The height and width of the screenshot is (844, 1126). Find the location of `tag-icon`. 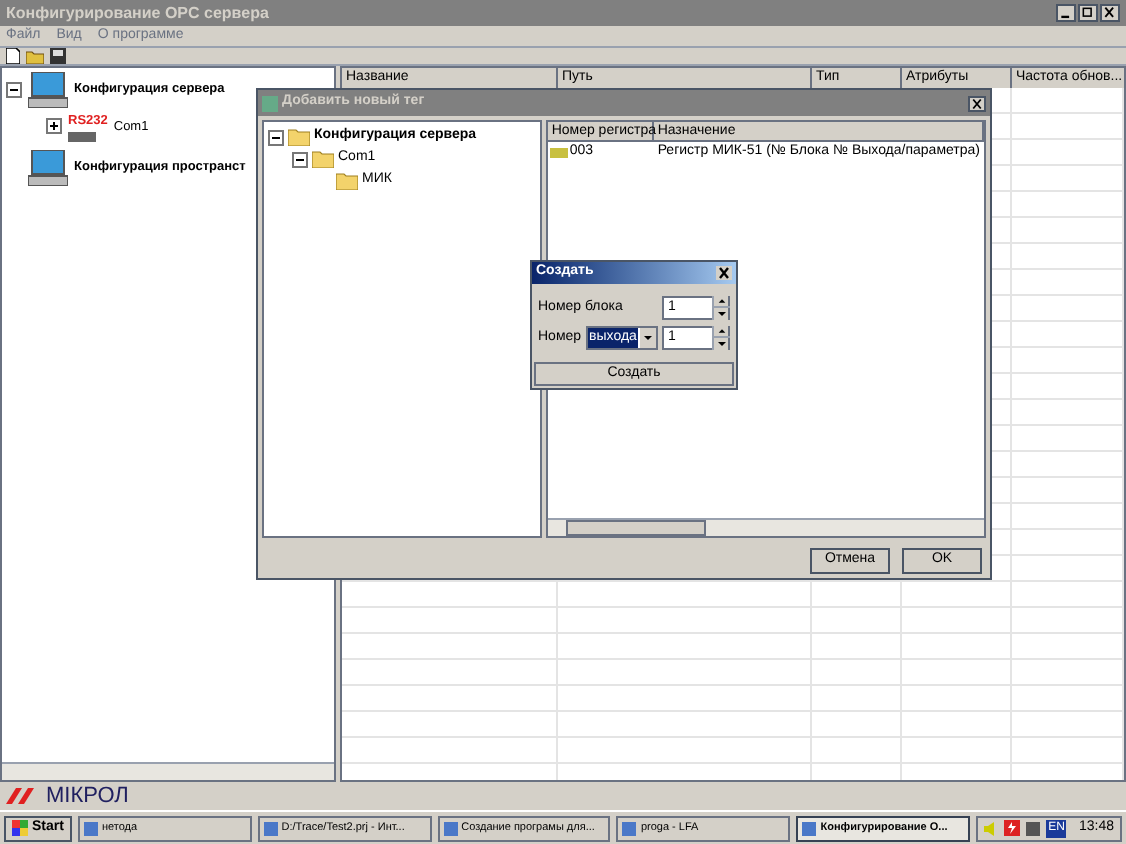

tag-icon is located at coordinates (558, 152).